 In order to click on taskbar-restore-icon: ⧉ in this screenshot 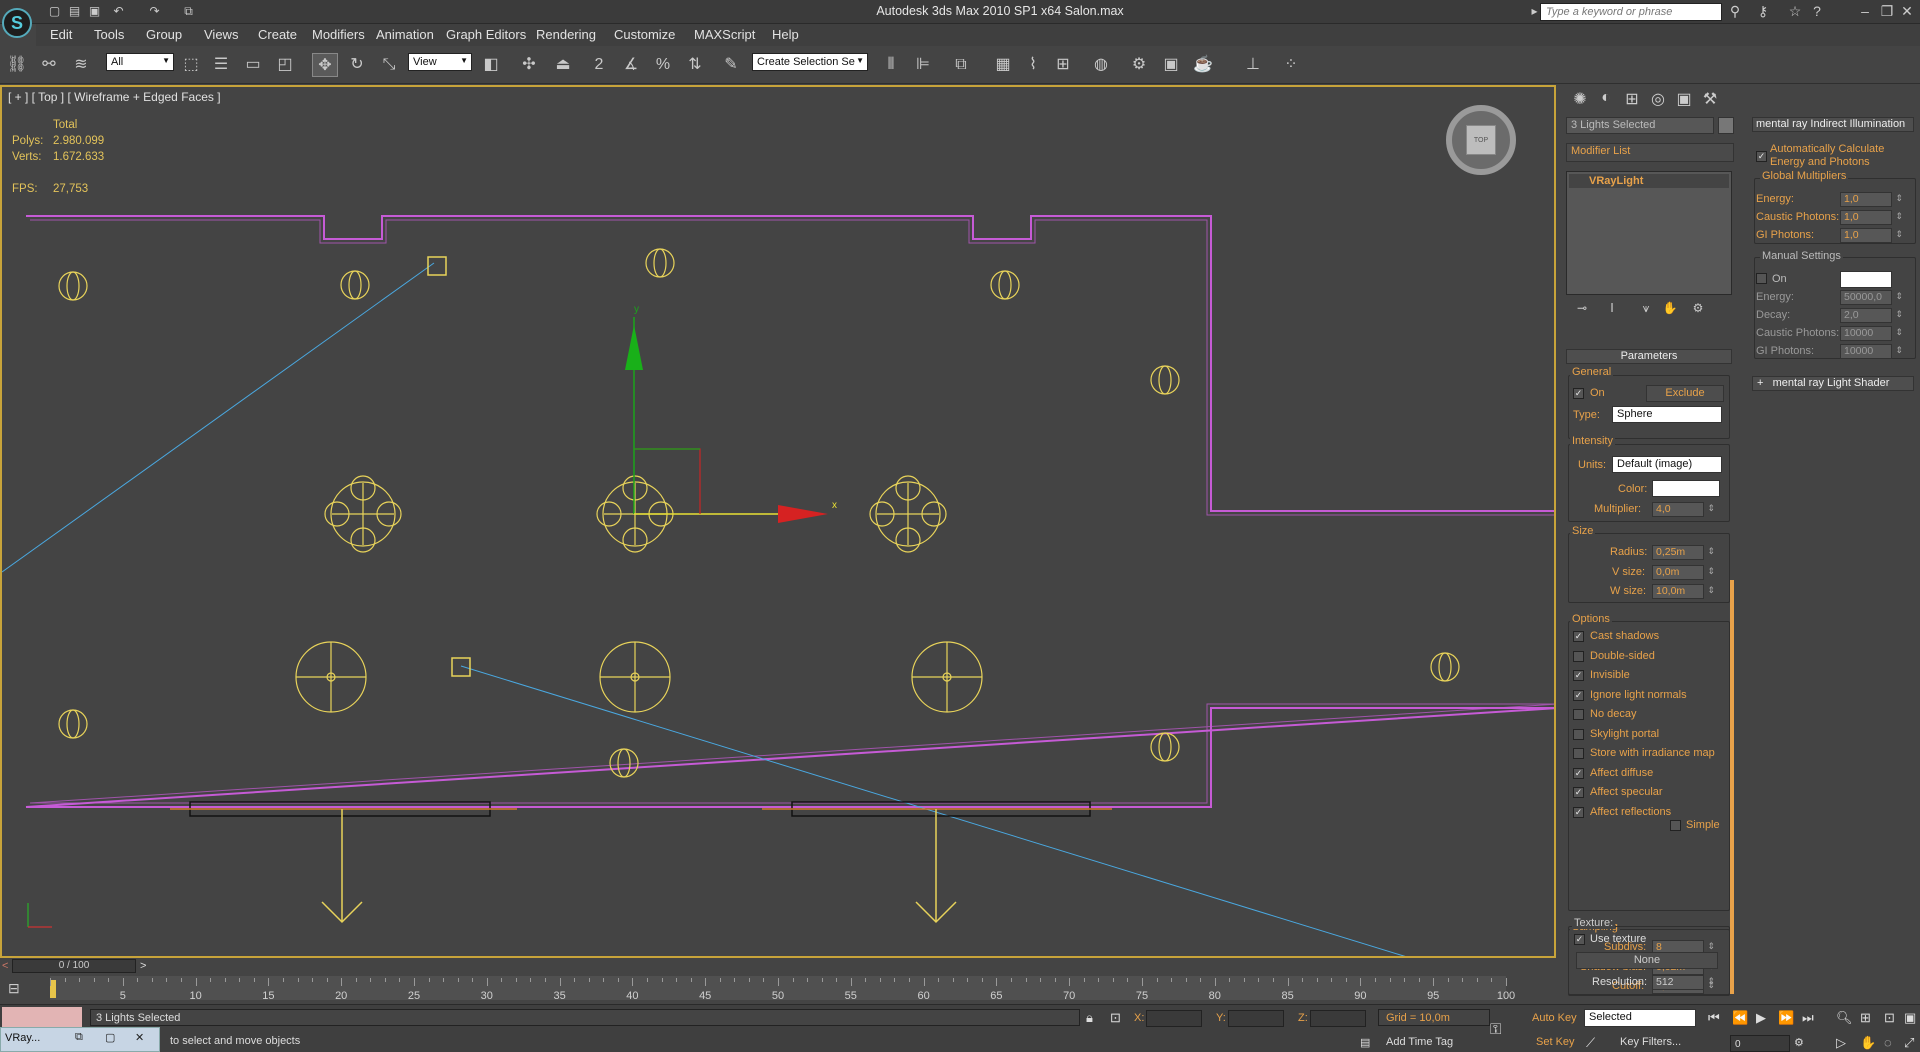, I will do `click(79, 1037)`.